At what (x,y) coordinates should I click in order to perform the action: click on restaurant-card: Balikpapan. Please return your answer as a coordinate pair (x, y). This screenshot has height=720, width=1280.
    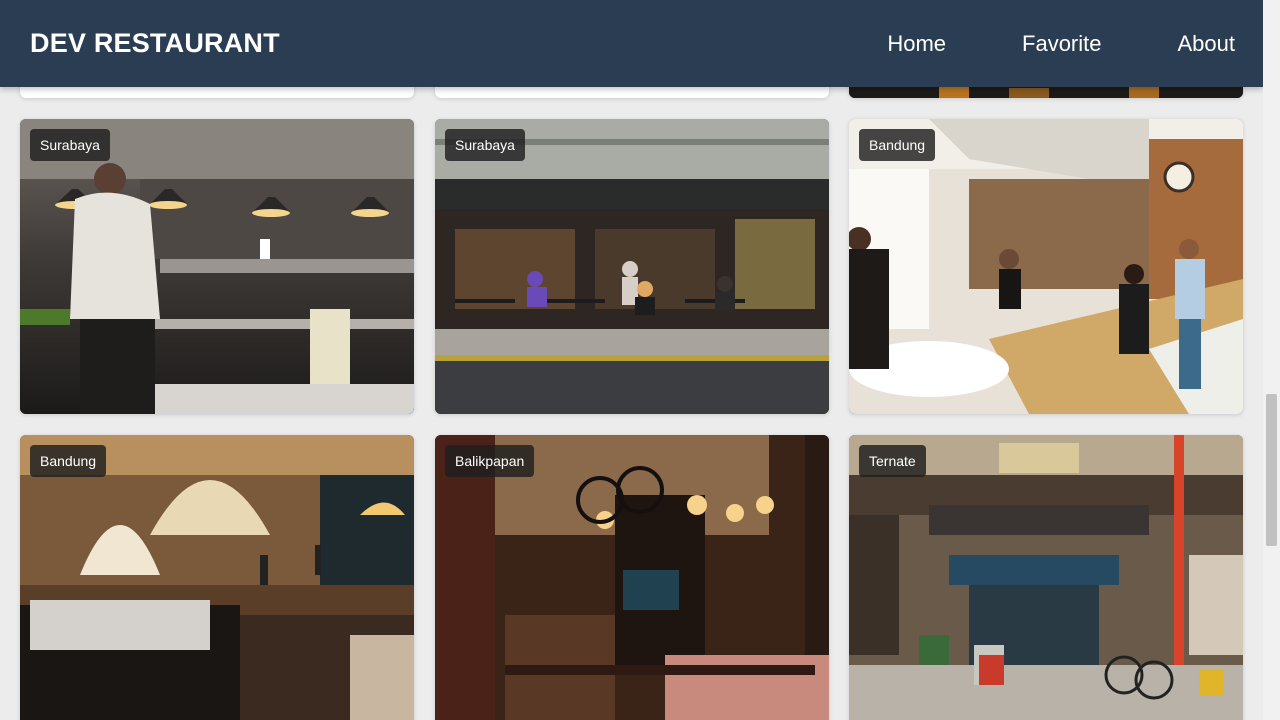
    Looking at the image, I should click on (632, 577).